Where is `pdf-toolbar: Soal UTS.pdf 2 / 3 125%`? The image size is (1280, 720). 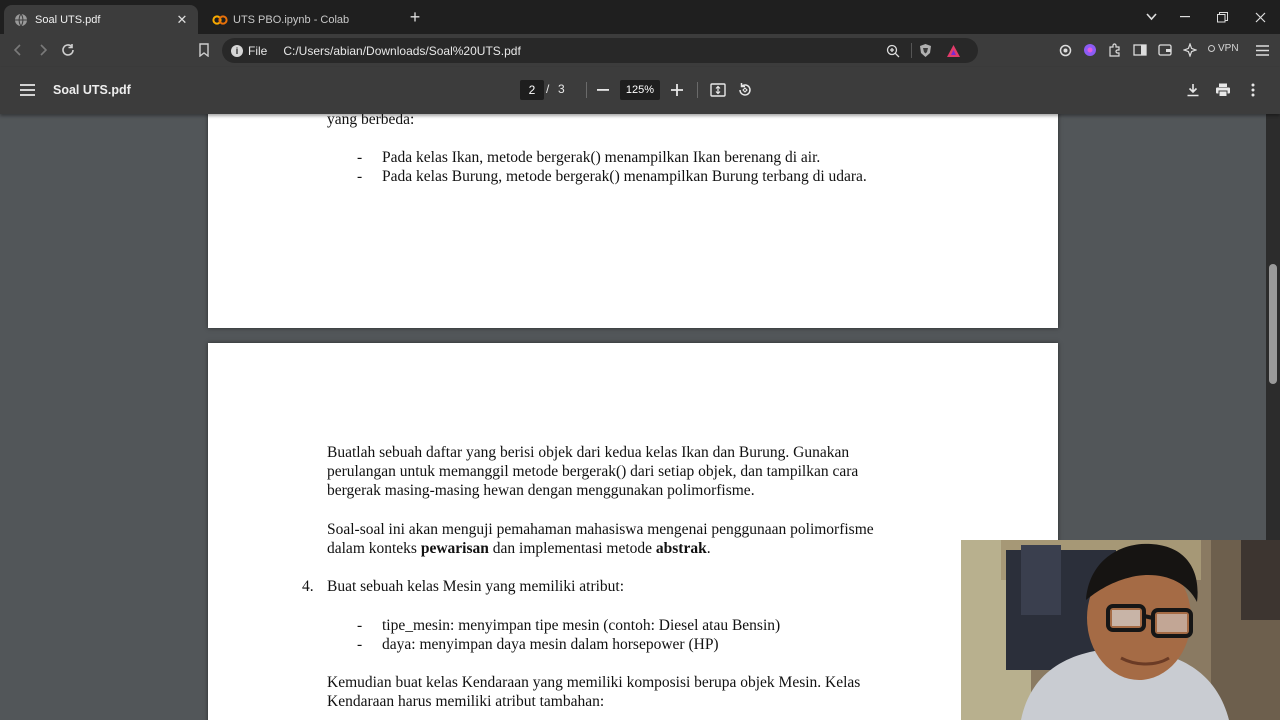 pdf-toolbar: Soal UTS.pdf 2 / 3 125% is located at coordinates (640, 90).